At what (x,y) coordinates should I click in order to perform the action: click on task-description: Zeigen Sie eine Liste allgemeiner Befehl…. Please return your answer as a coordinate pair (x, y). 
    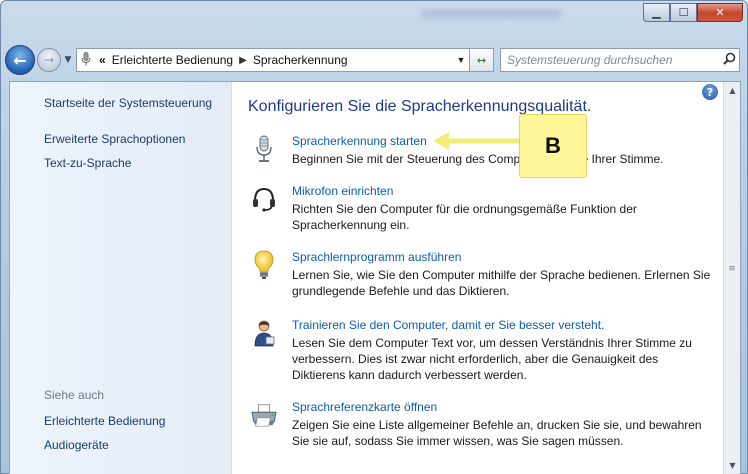
    Looking at the image, I should click on (497, 433).